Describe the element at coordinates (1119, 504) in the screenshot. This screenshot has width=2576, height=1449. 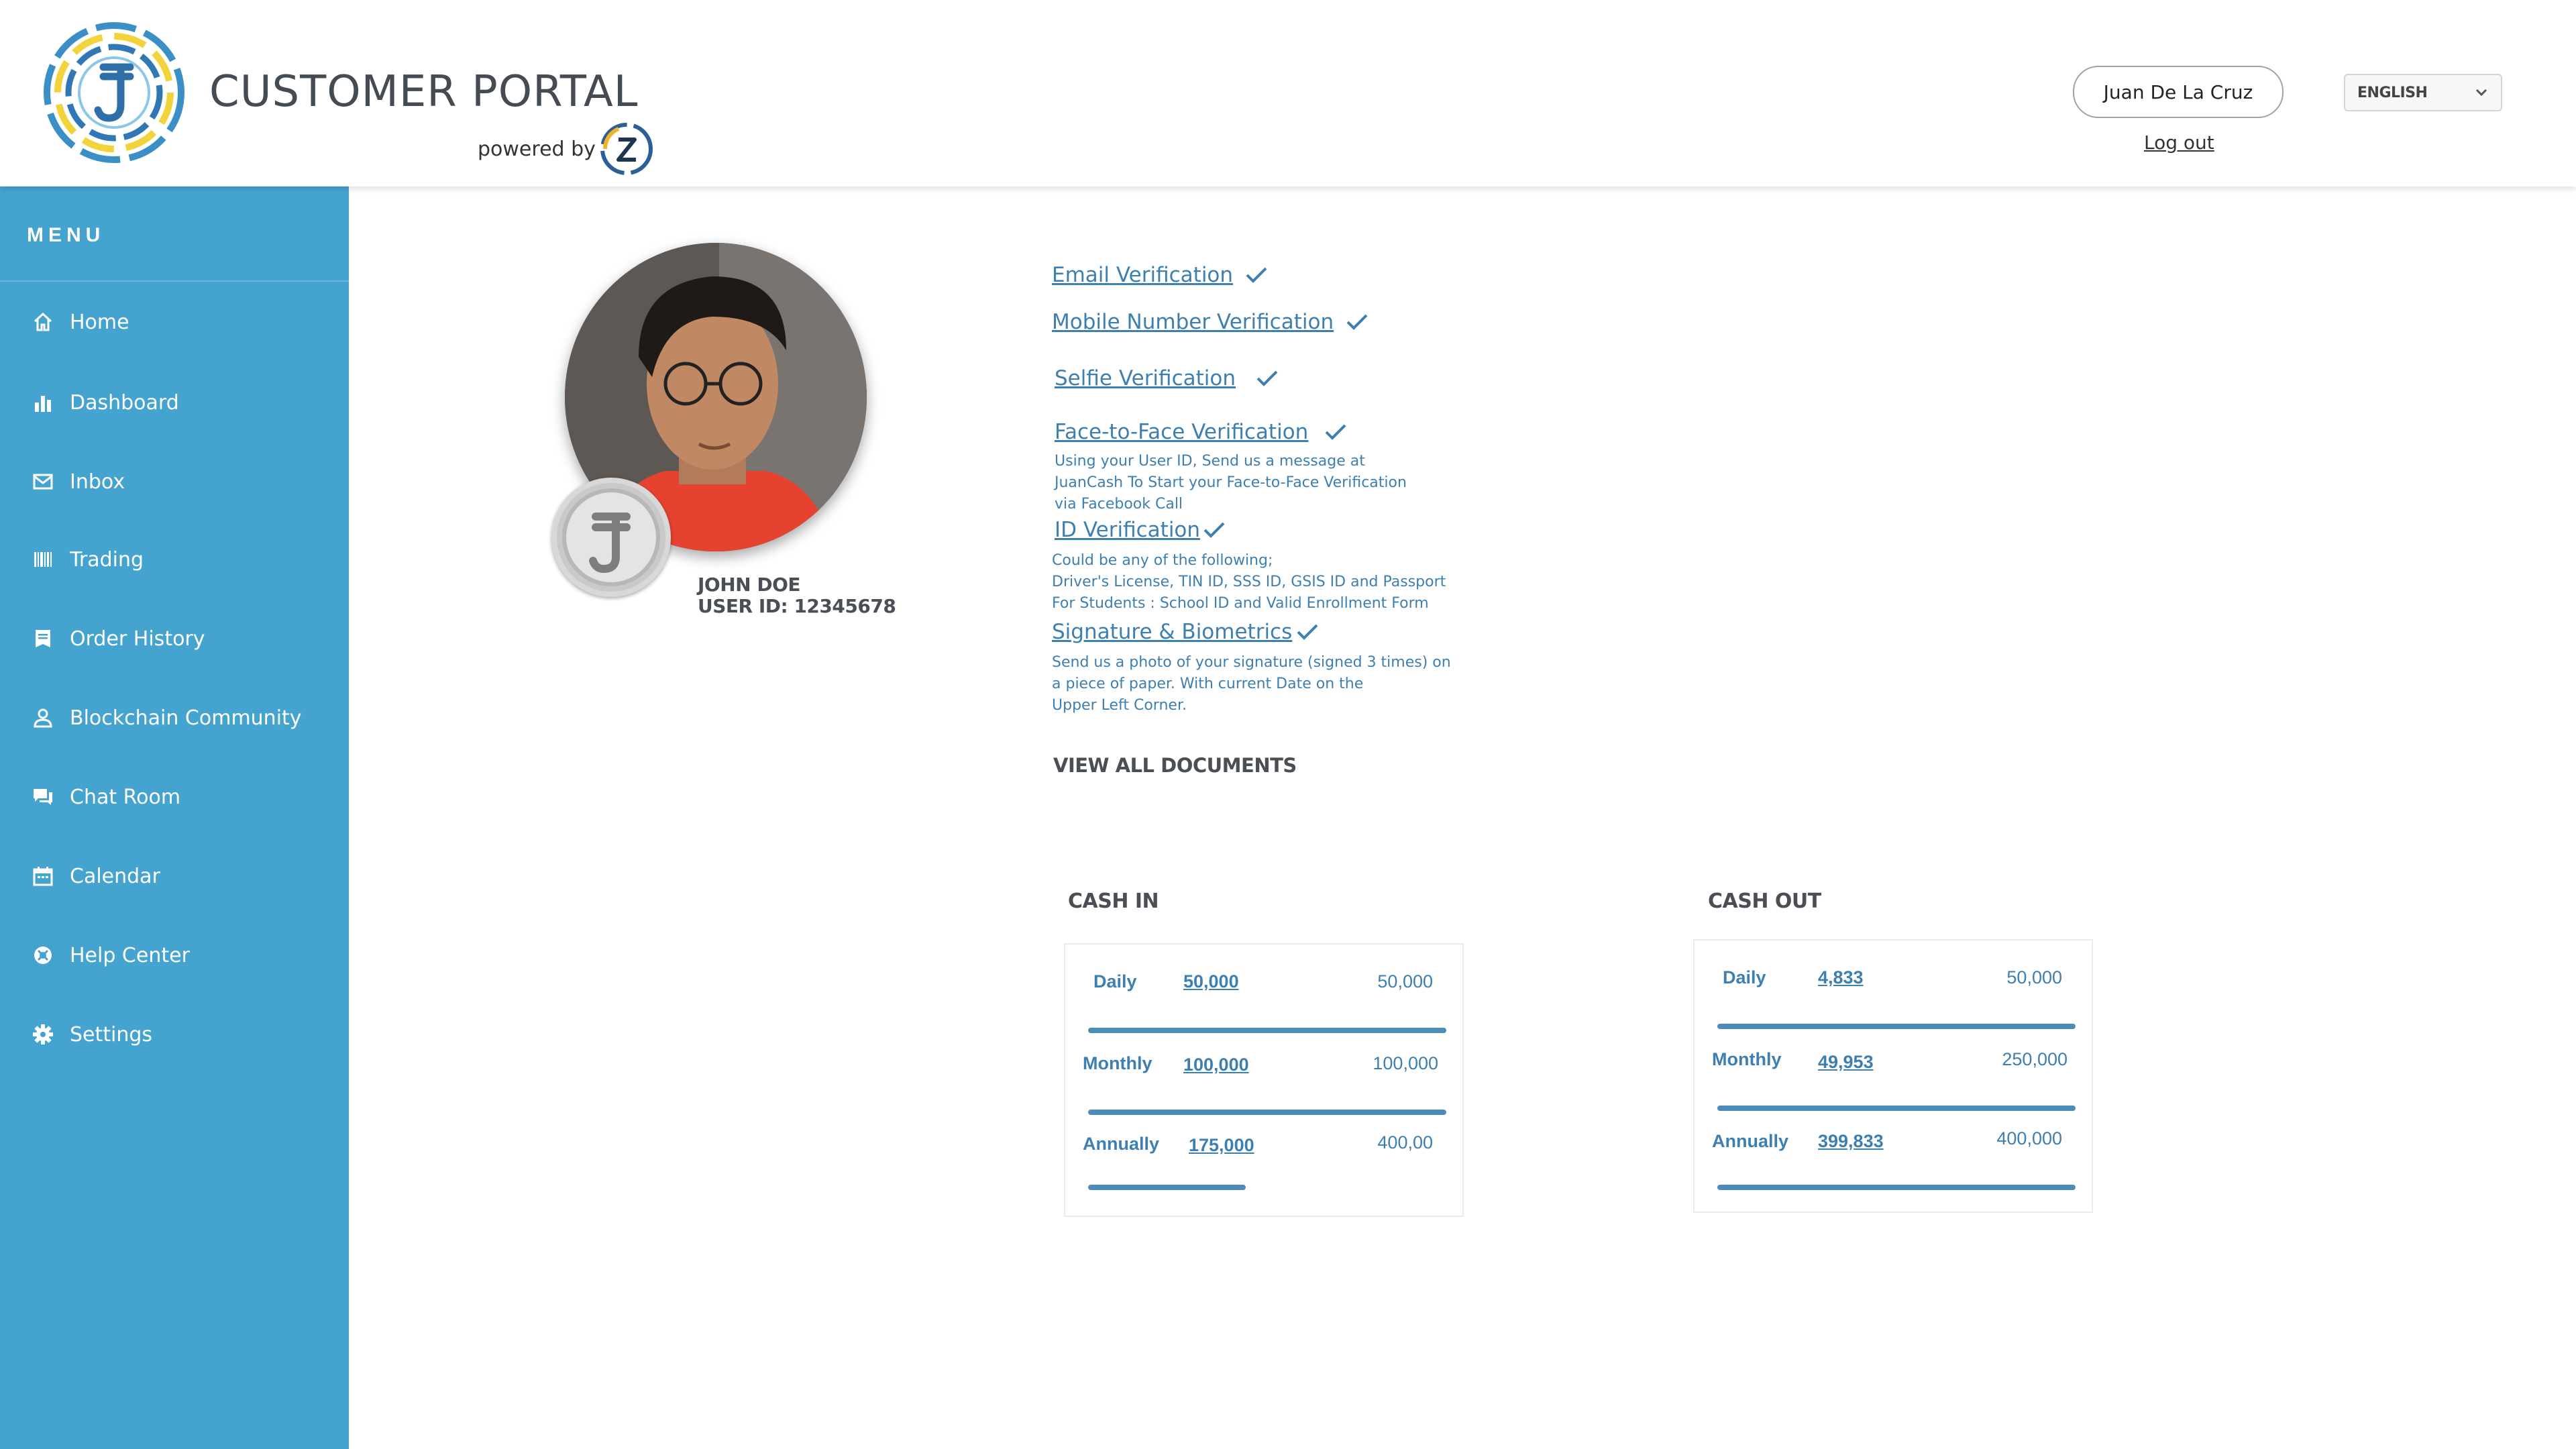
I see `note-line: via Facebook Call` at that location.